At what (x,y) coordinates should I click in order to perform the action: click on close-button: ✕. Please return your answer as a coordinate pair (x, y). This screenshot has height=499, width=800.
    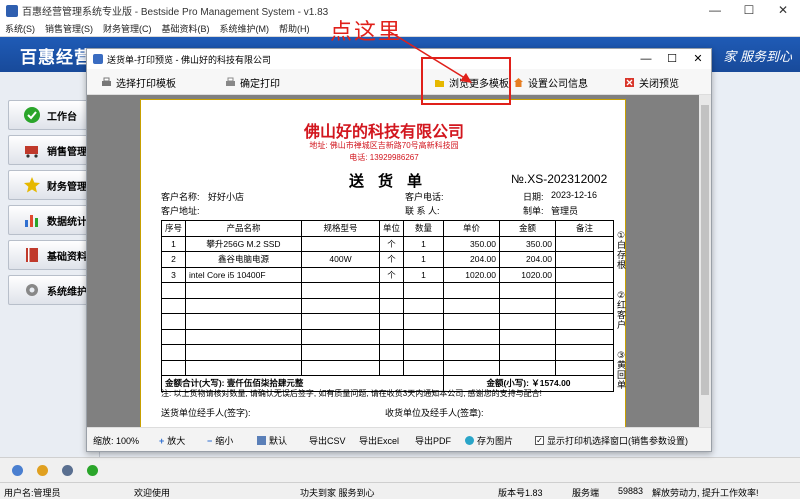
    Looking at the image, I should click on (783, 10).